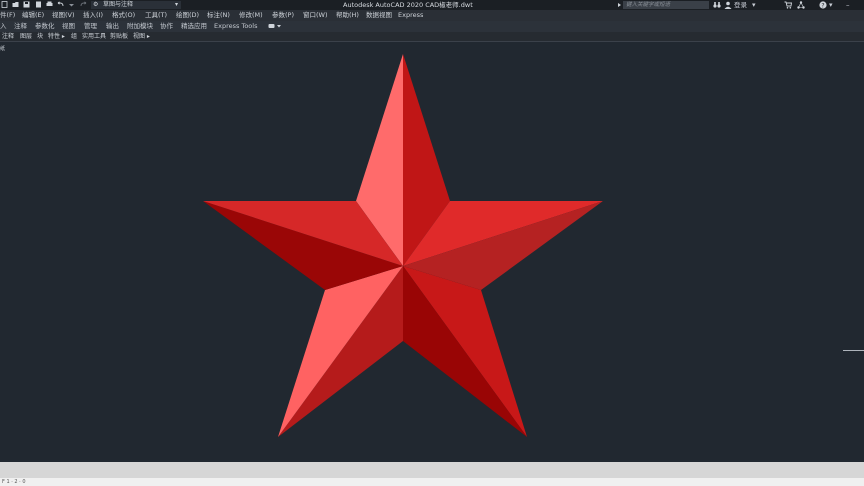 This screenshot has width=864, height=486. What do you see at coordinates (45, 5) in the screenshot?
I see `quick-access-toolbar` at bounding box center [45, 5].